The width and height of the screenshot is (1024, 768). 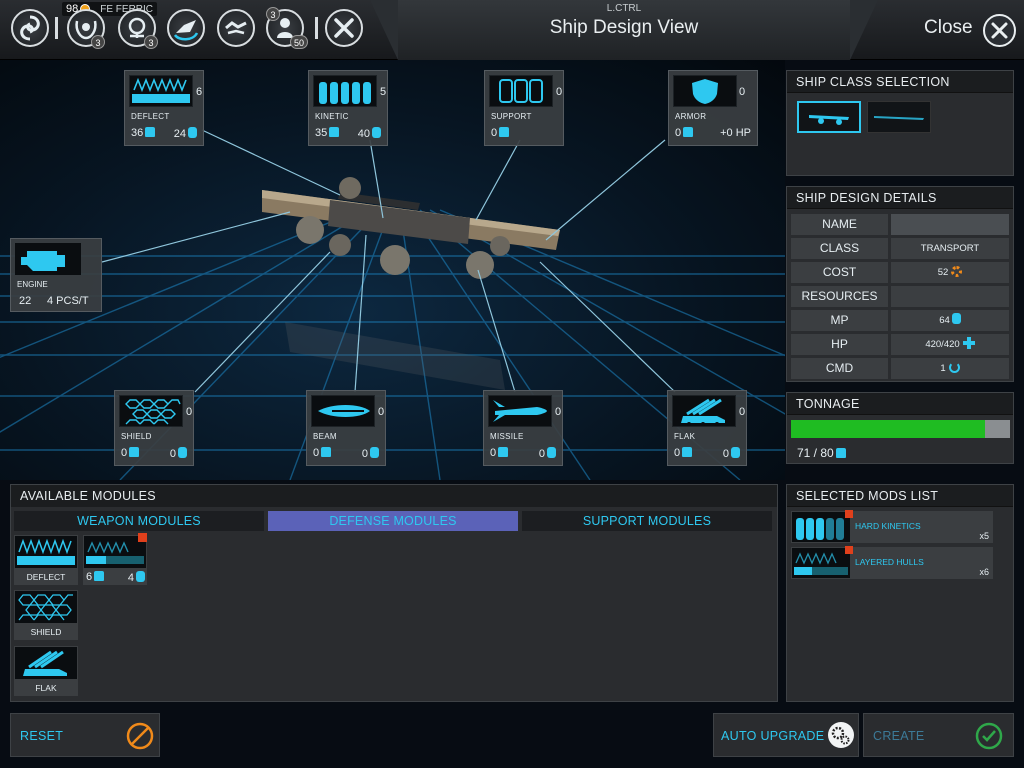 What do you see at coordinates (343, 411) in the screenshot?
I see `beam-icon` at bounding box center [343, 411].